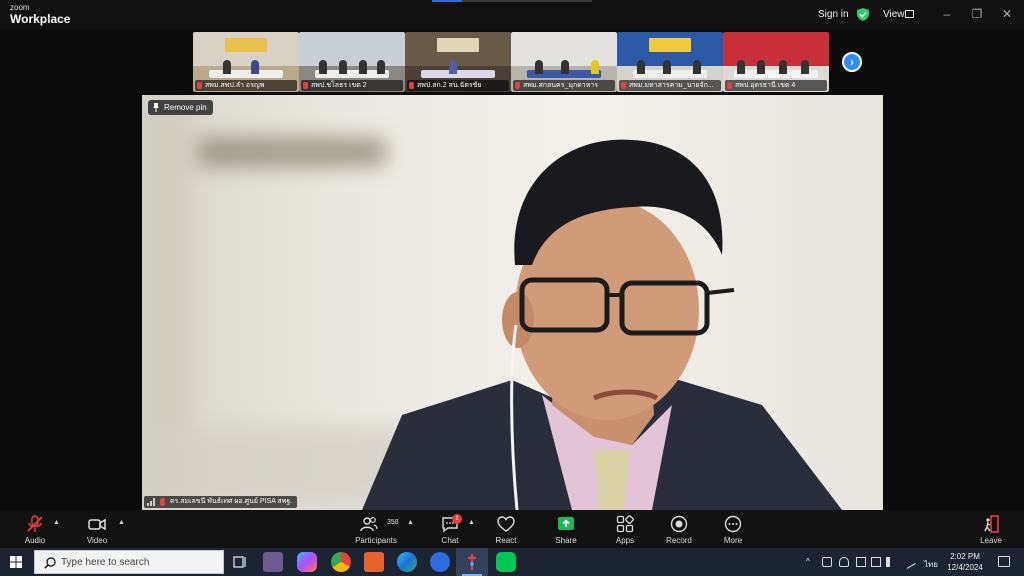 This screenshot has height=576, width=1024. What do you see at coordinates (827, 562) in the screenshot?
I see `tray-app-icon` at bounding box center [827, 562].